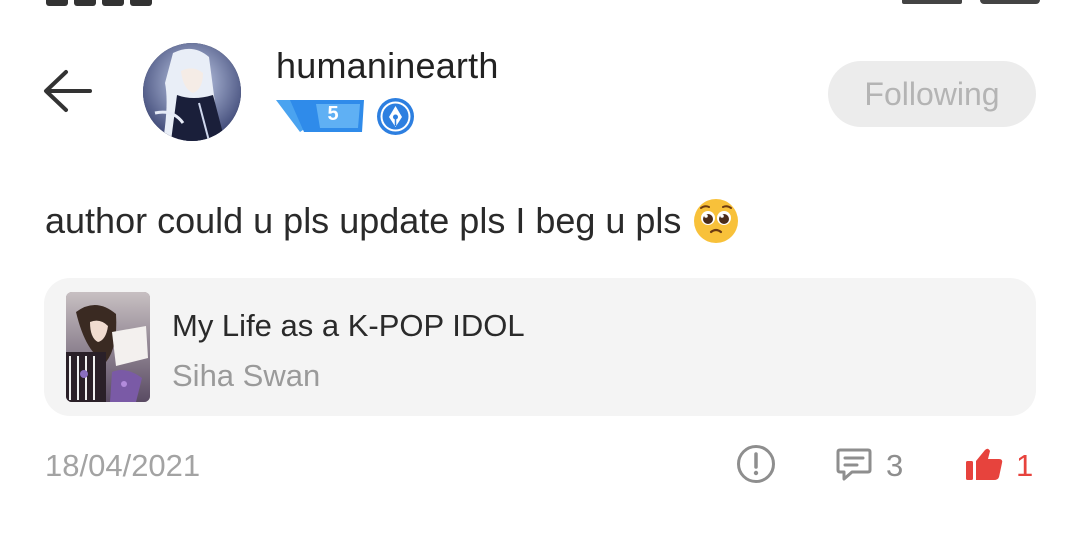 Image resolution: width=1080 pixels, height=533 pixels. I want to click on exclamation-circle-icon, so click(756, 464).